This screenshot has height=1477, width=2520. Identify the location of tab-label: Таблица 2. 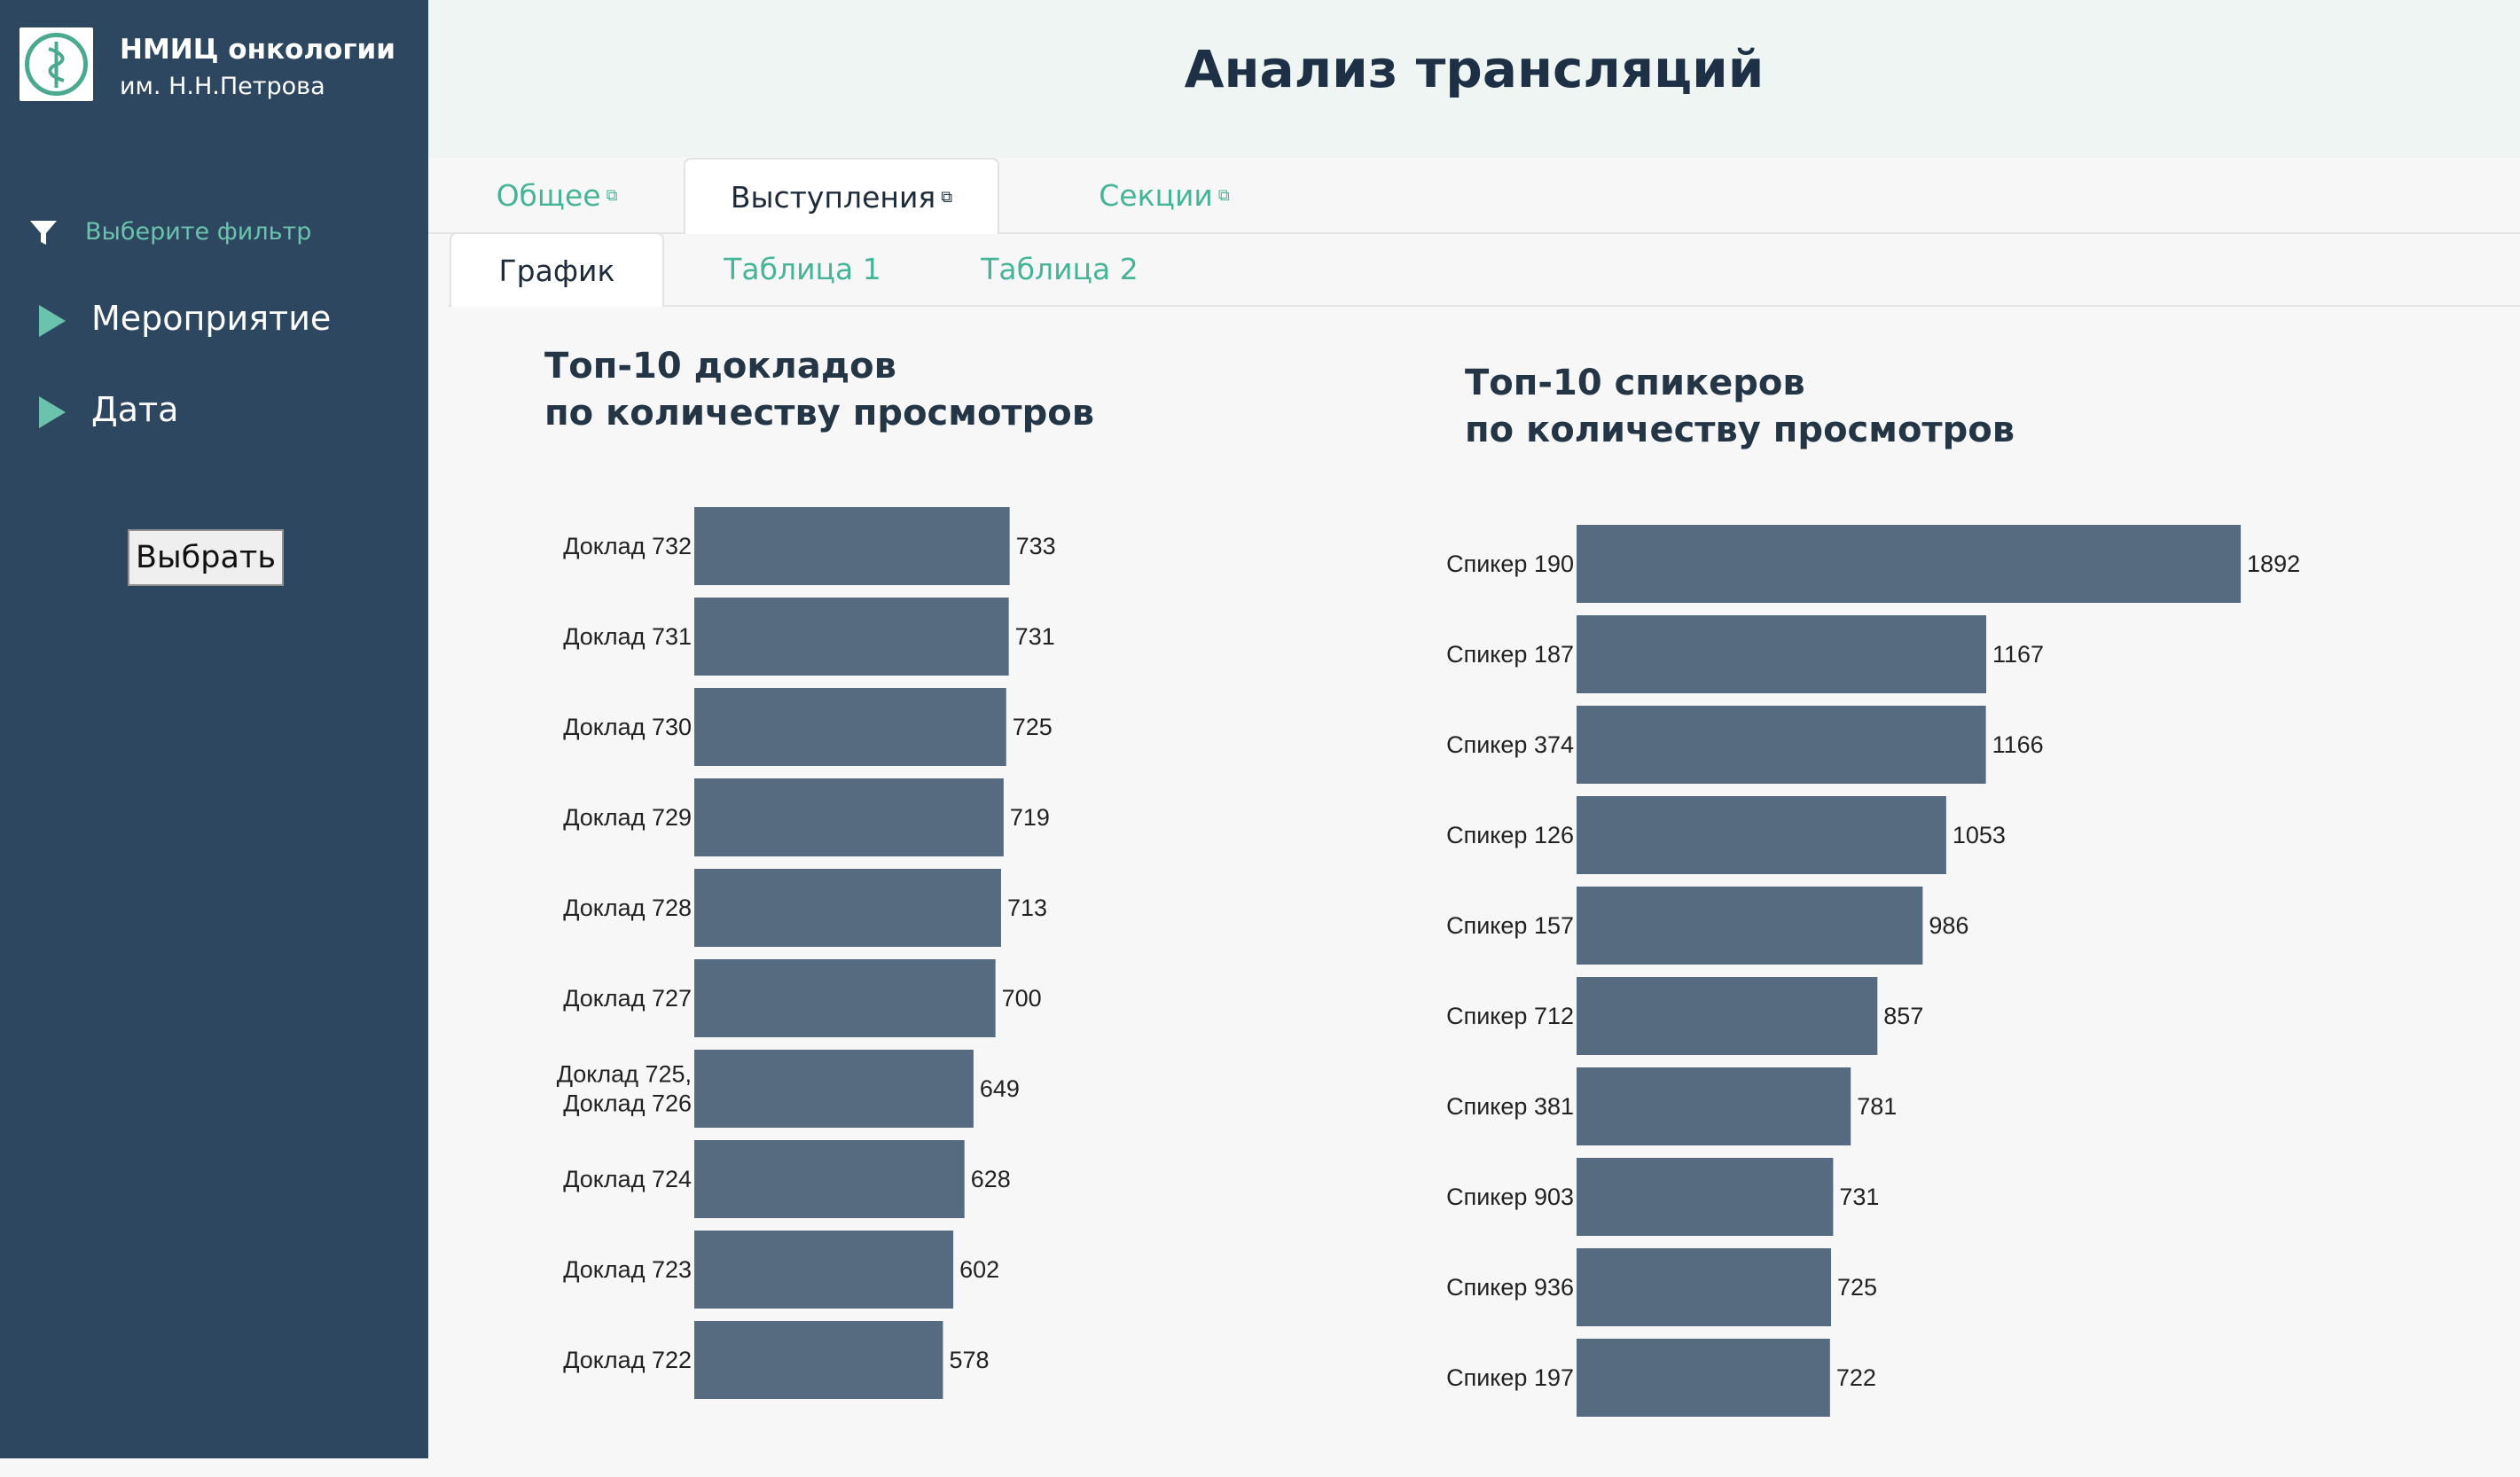
(1060, 269).